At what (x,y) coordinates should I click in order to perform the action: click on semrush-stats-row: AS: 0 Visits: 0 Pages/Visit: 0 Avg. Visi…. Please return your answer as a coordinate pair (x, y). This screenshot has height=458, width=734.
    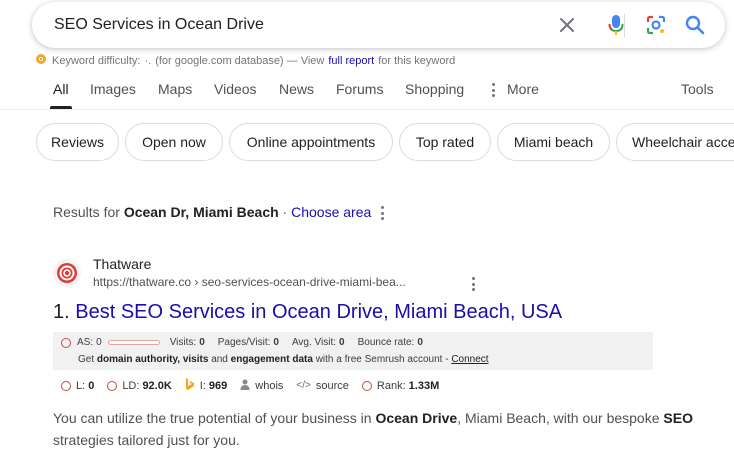
    Looking at the image, I should click on (242, 342).